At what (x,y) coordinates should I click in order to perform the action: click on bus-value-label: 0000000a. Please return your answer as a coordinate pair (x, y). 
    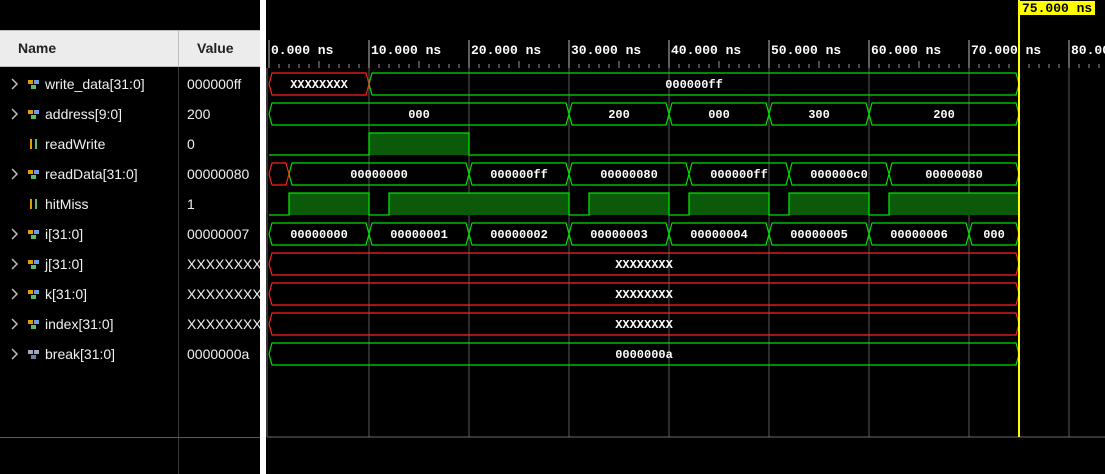
    Looking at the image, I should click on (644, 355).